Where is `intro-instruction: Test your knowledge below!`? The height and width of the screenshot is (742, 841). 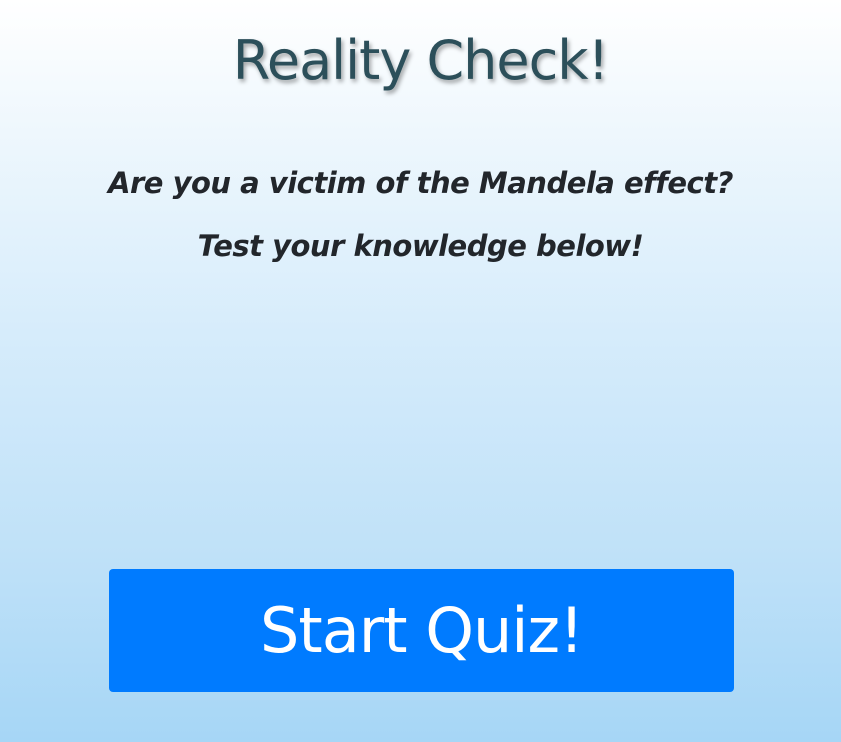 intro-instruction: Test your knowledge below! is located at coordinates (420, 246).